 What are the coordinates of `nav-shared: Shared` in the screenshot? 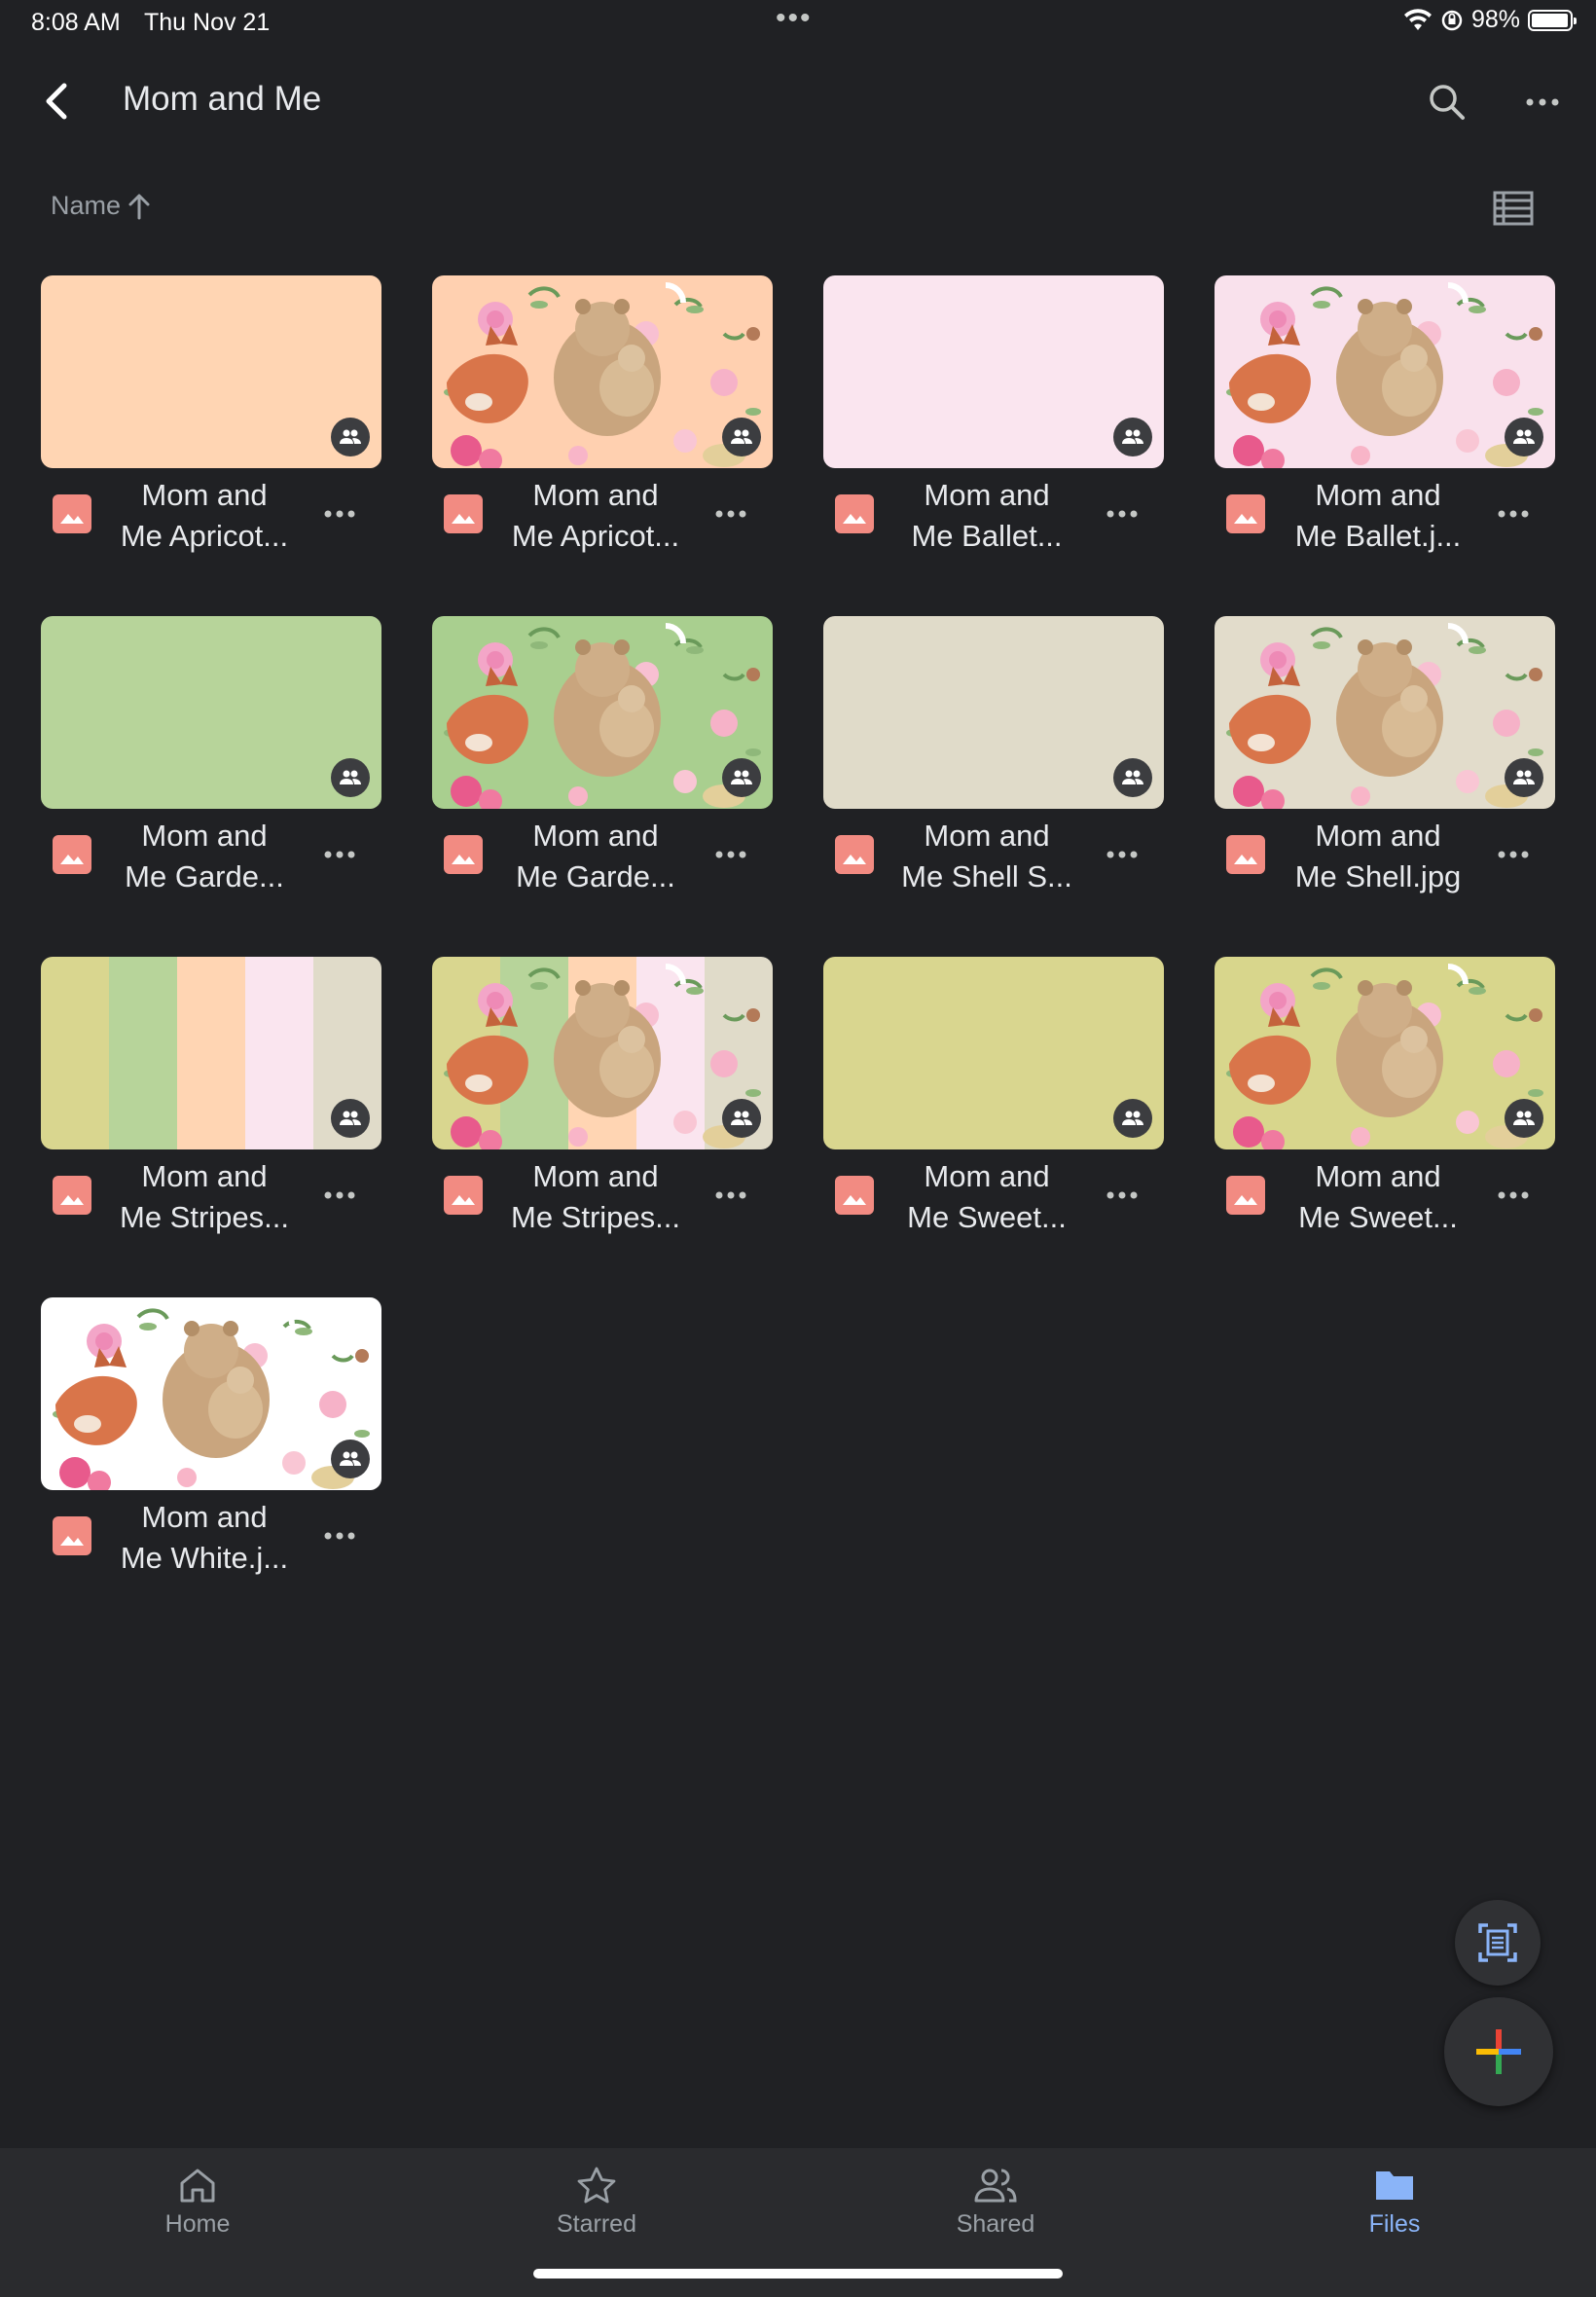 It's located at (995, 2202).